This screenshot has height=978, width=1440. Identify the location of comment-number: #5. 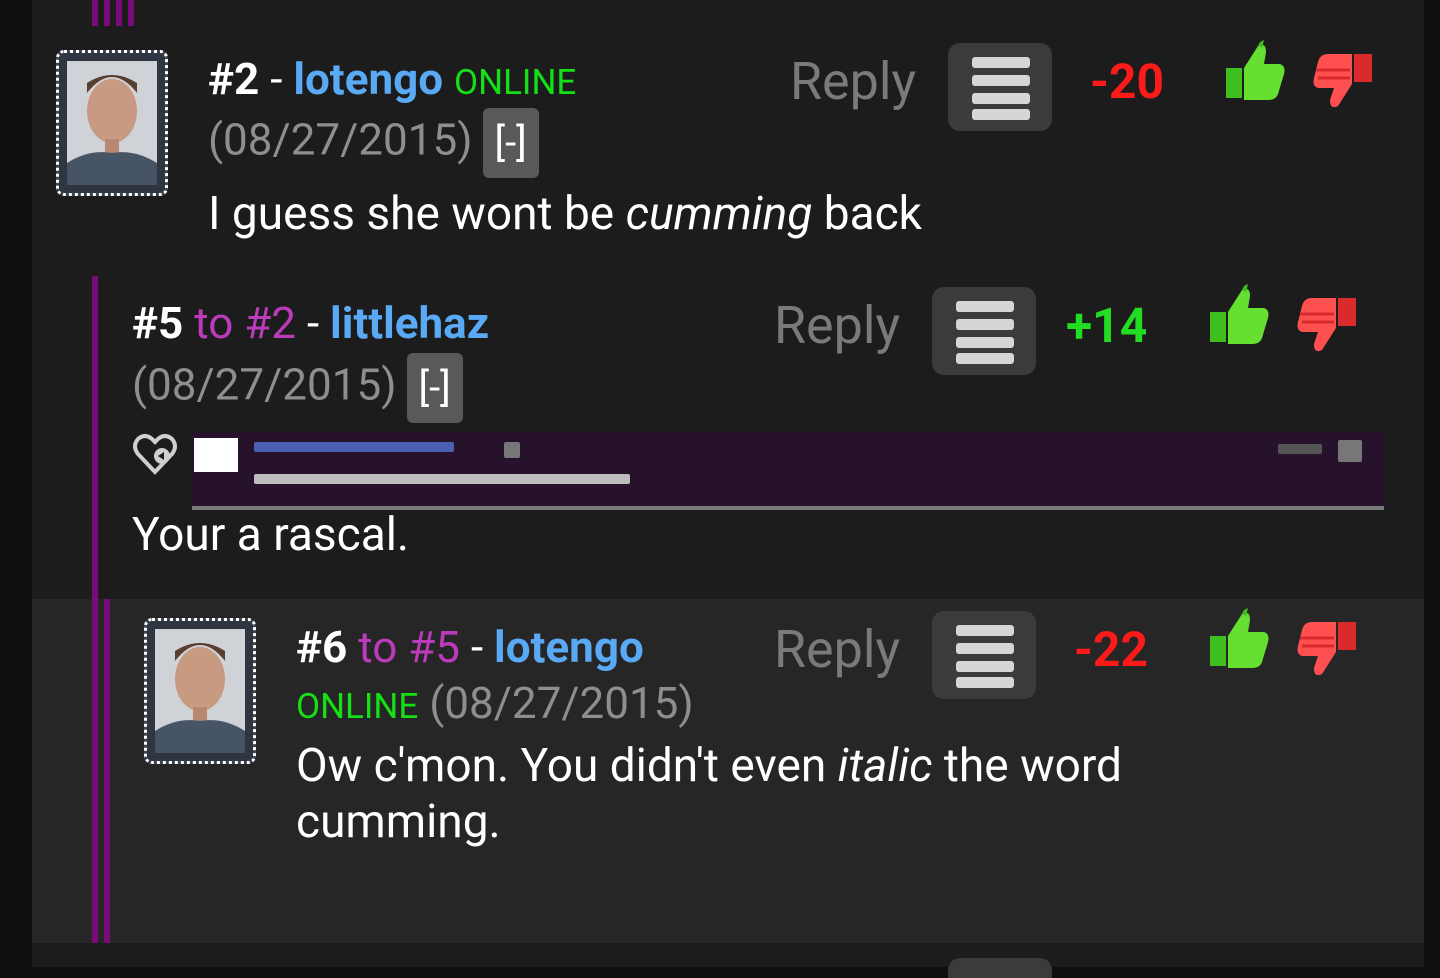
(157, 323).